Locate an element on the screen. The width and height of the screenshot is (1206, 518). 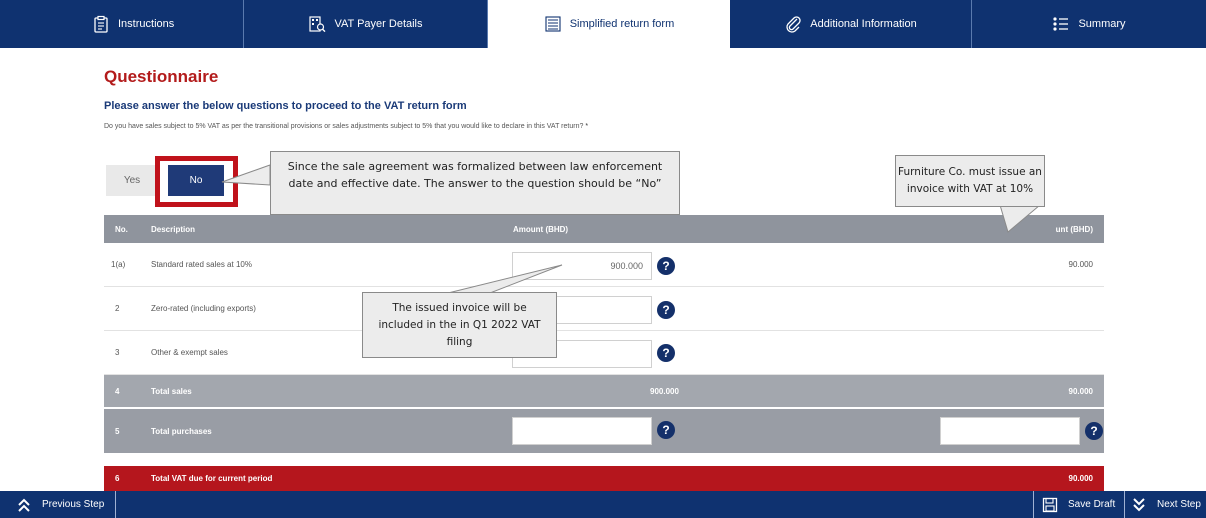
tab-simplified-return-form: Simplified return form is located at coordinates (609, 24).